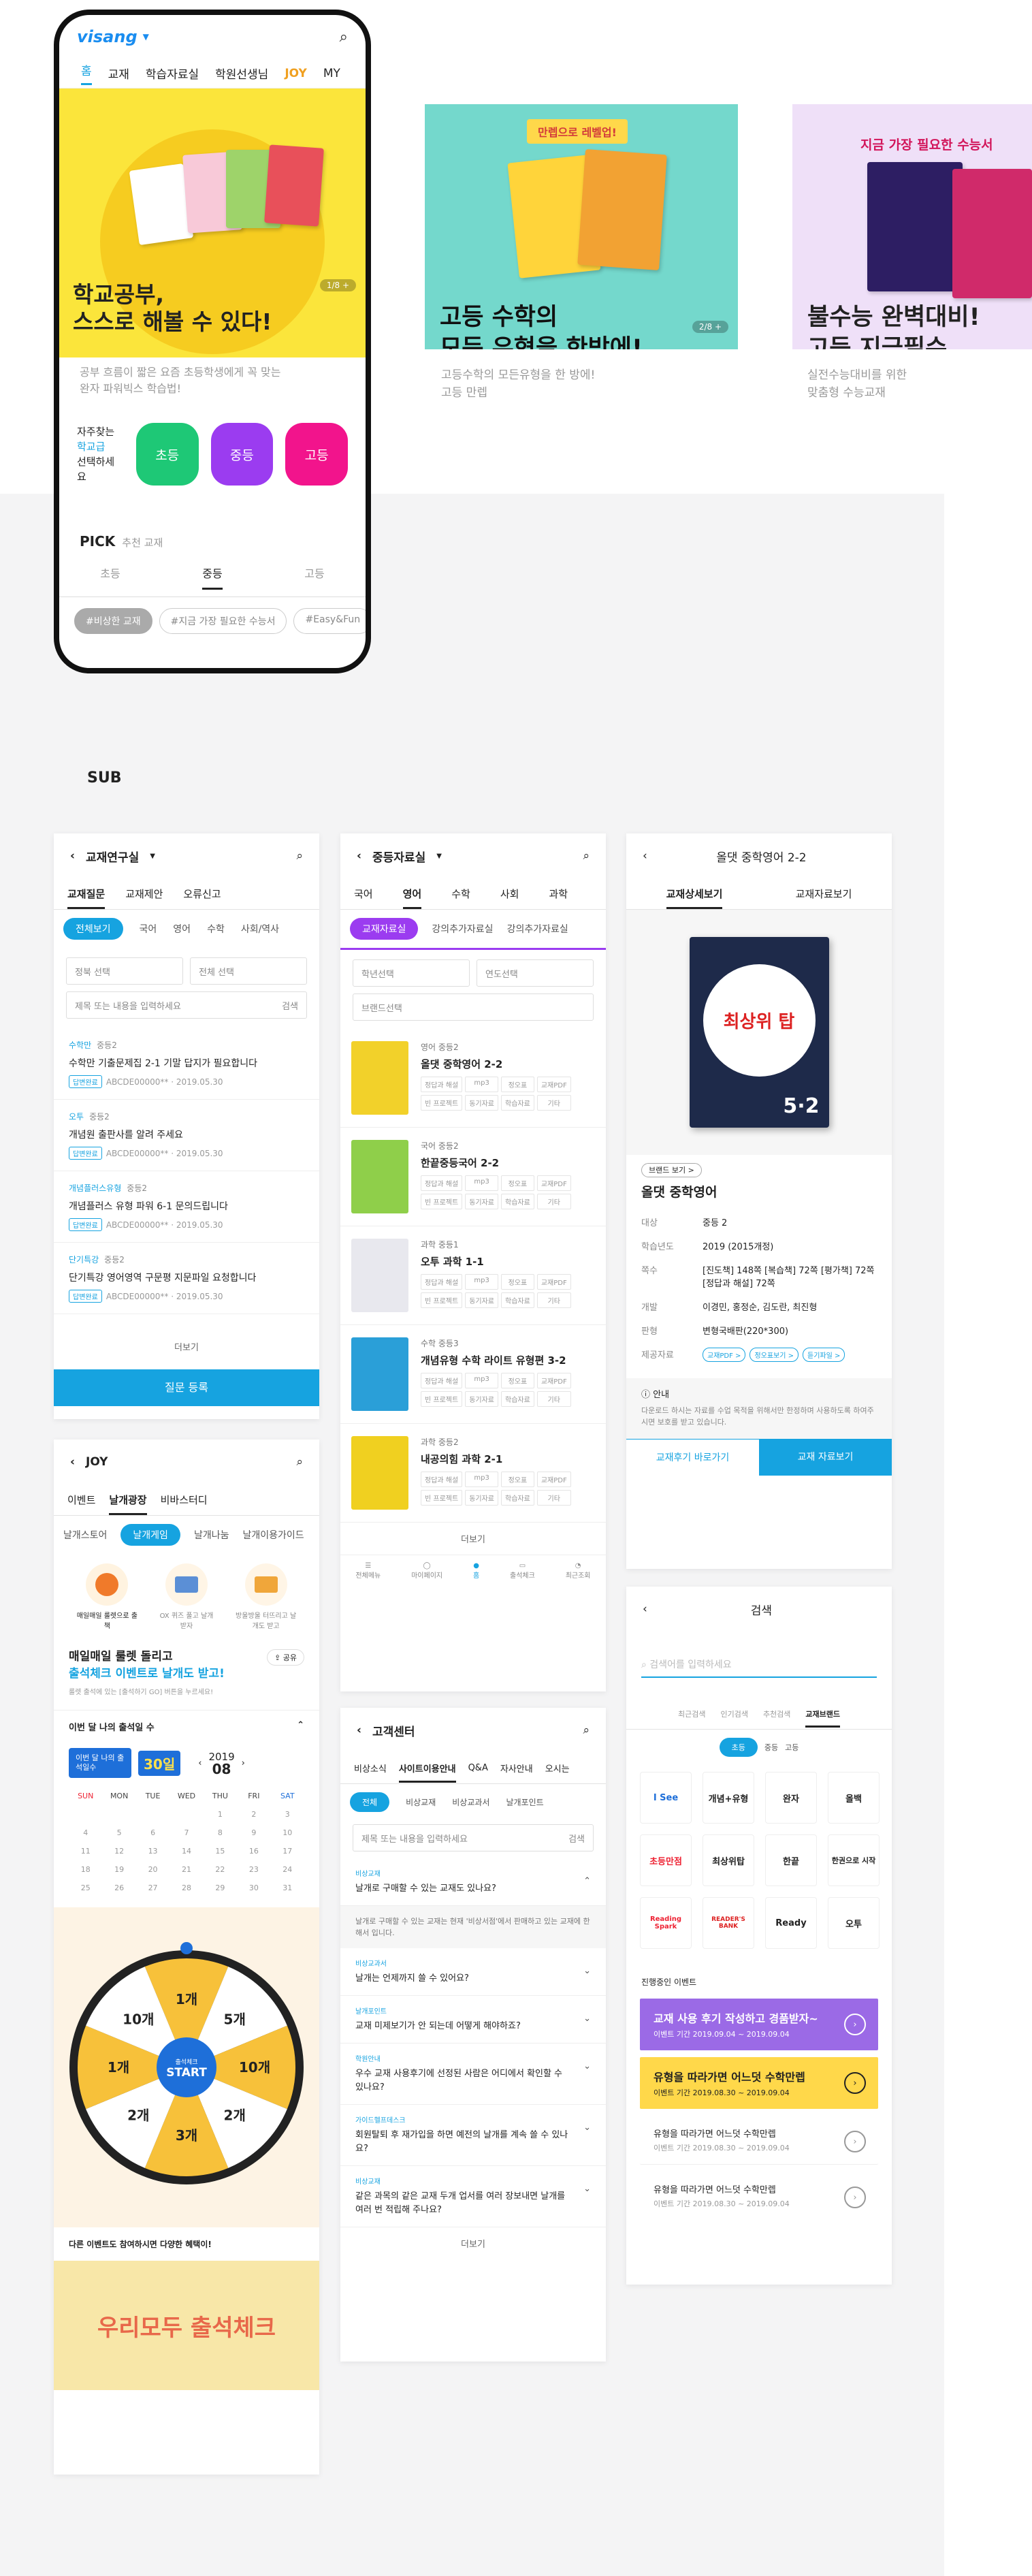  I want to click on calendar-day: 3, so click(287, 1814).